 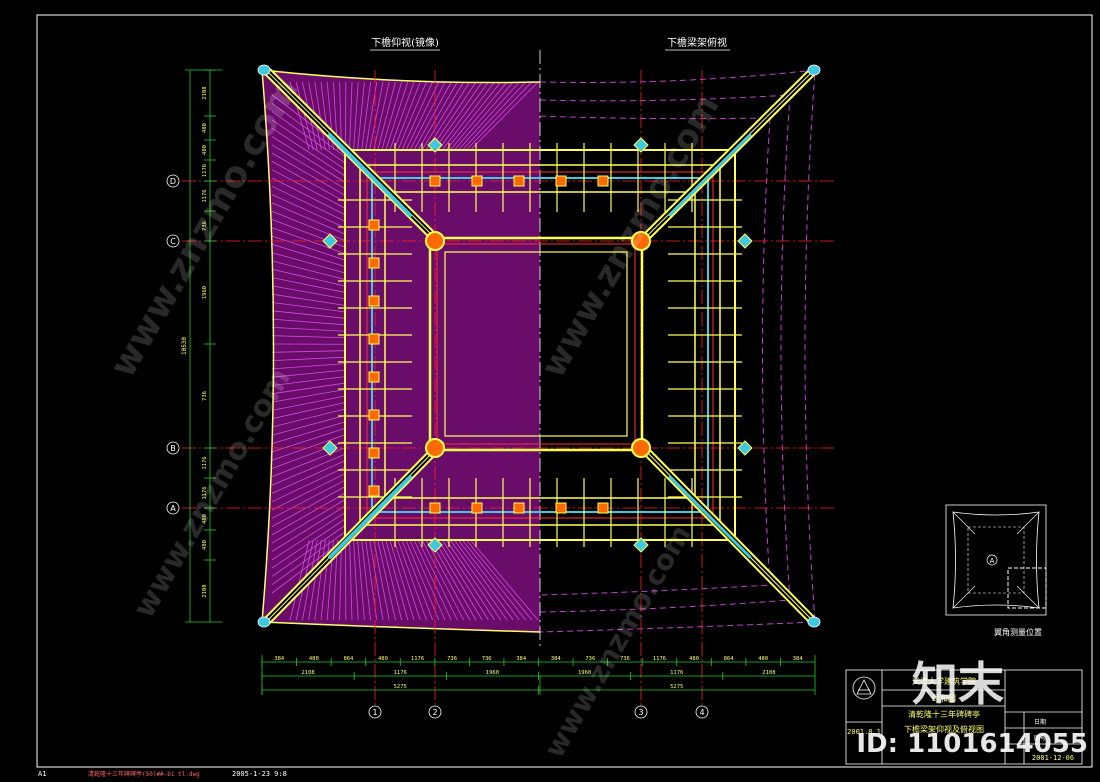 I want to click on inset-marker: A, so click(x=992, y=561).